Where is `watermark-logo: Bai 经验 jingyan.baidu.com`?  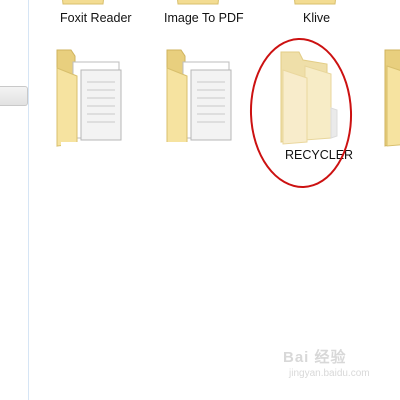
watermark-logo: Bai 经验 jingyan.baidu.com is located at coordinates (338, 366).